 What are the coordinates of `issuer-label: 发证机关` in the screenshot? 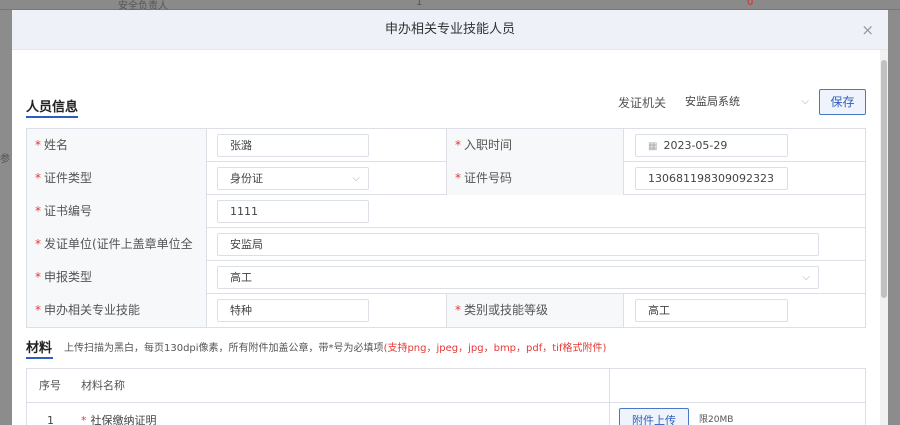 It's located at (642, 103).